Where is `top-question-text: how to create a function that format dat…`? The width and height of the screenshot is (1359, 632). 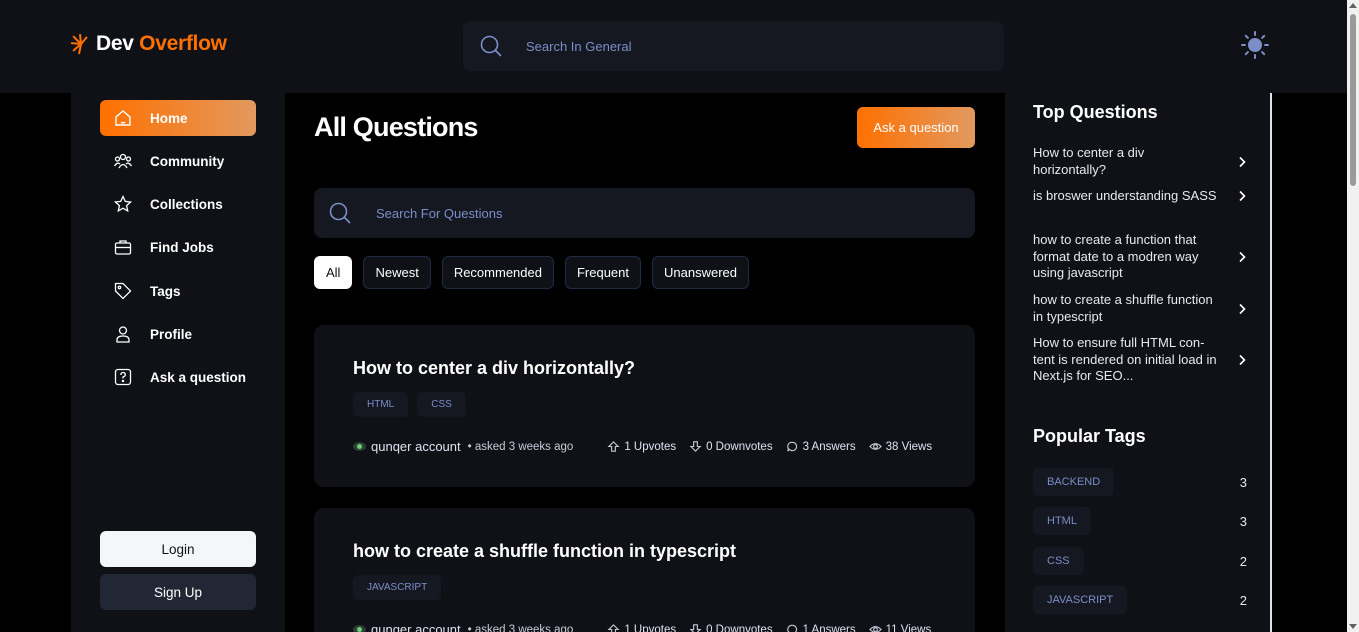 top-question-text: how to create a function that format dat… is located at coordinates (1116, 256).